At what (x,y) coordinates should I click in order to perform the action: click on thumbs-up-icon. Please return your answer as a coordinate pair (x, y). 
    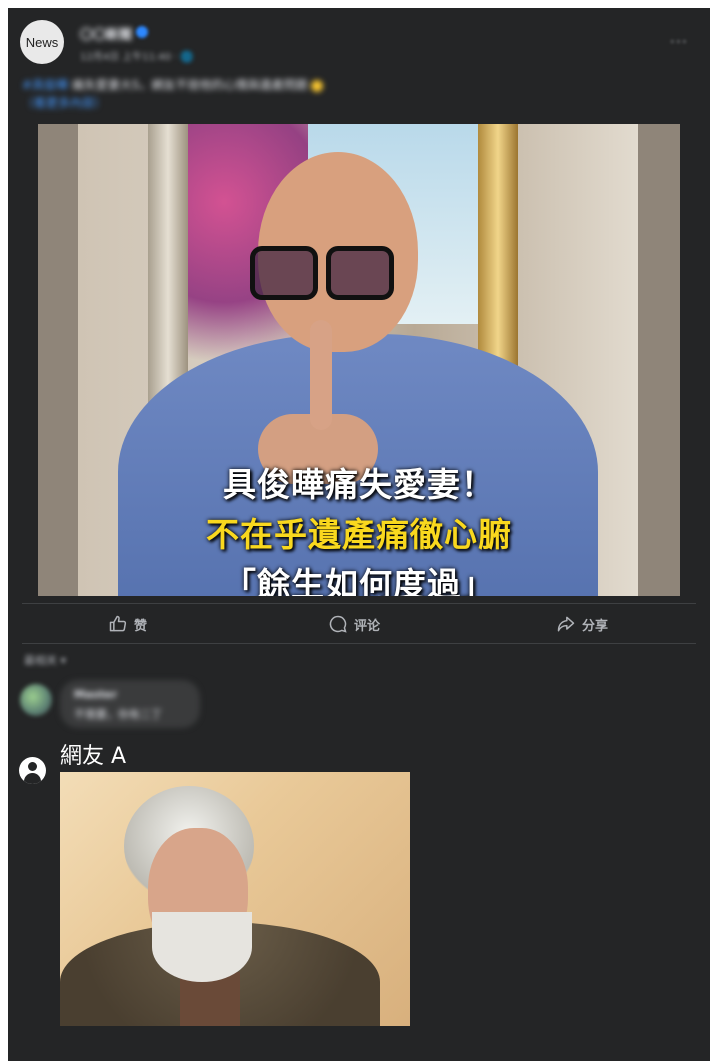
    Looking at the image, I should click on (118, 623).